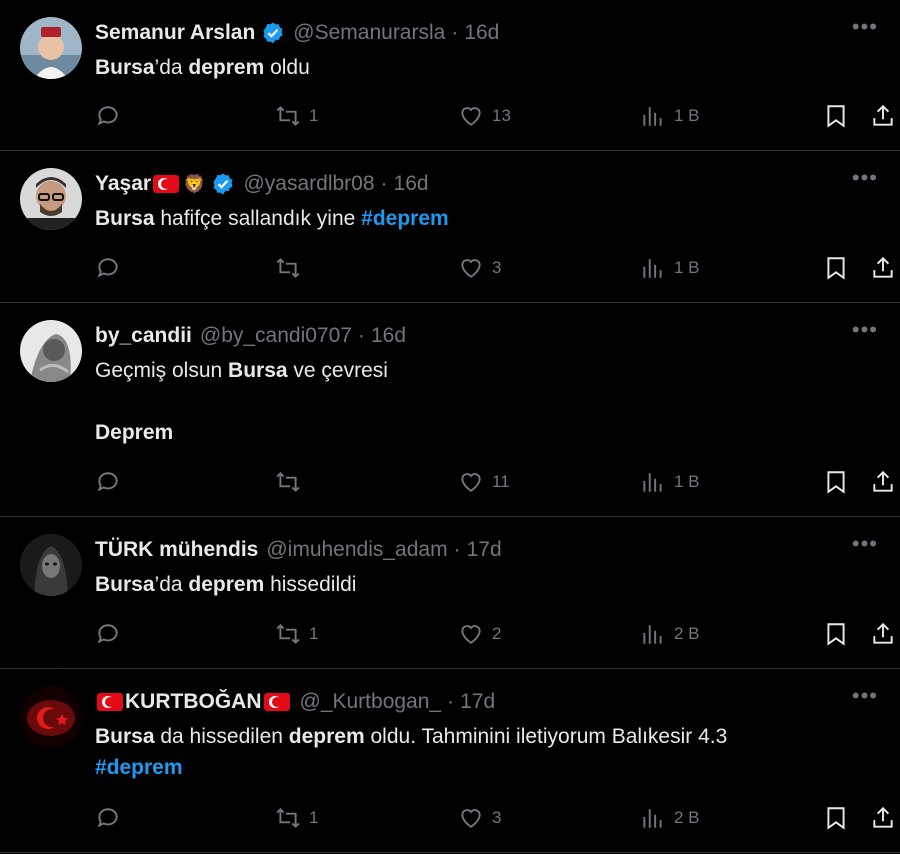 This screenshot has width=900, height=854. Describe the element at coordinates (479, 634) in the screenshot. I see `like-button: 2` at that location.